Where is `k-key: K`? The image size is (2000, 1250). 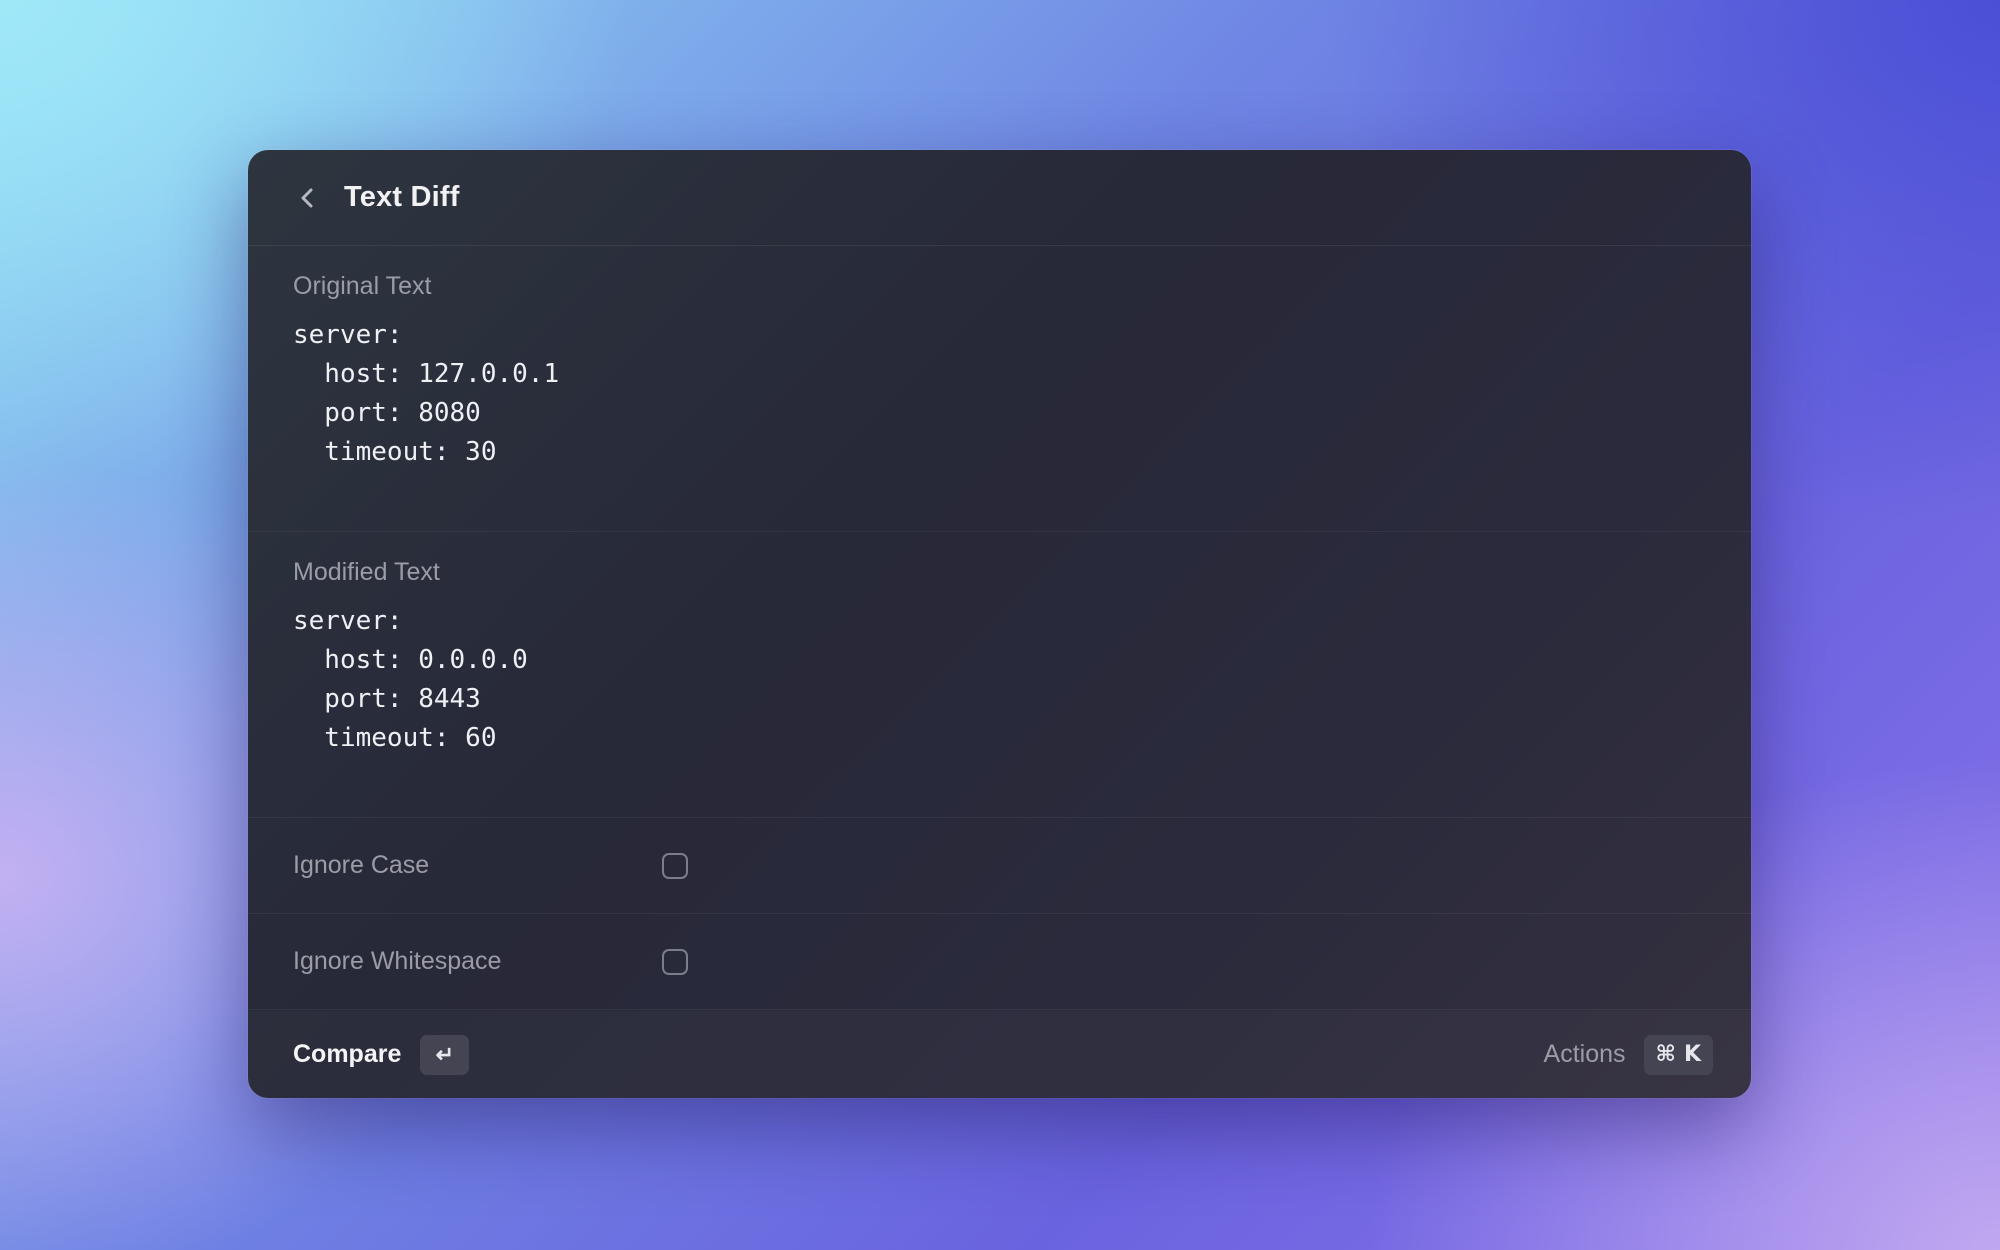 k-key: K is located at coordinates (1692, 1054).